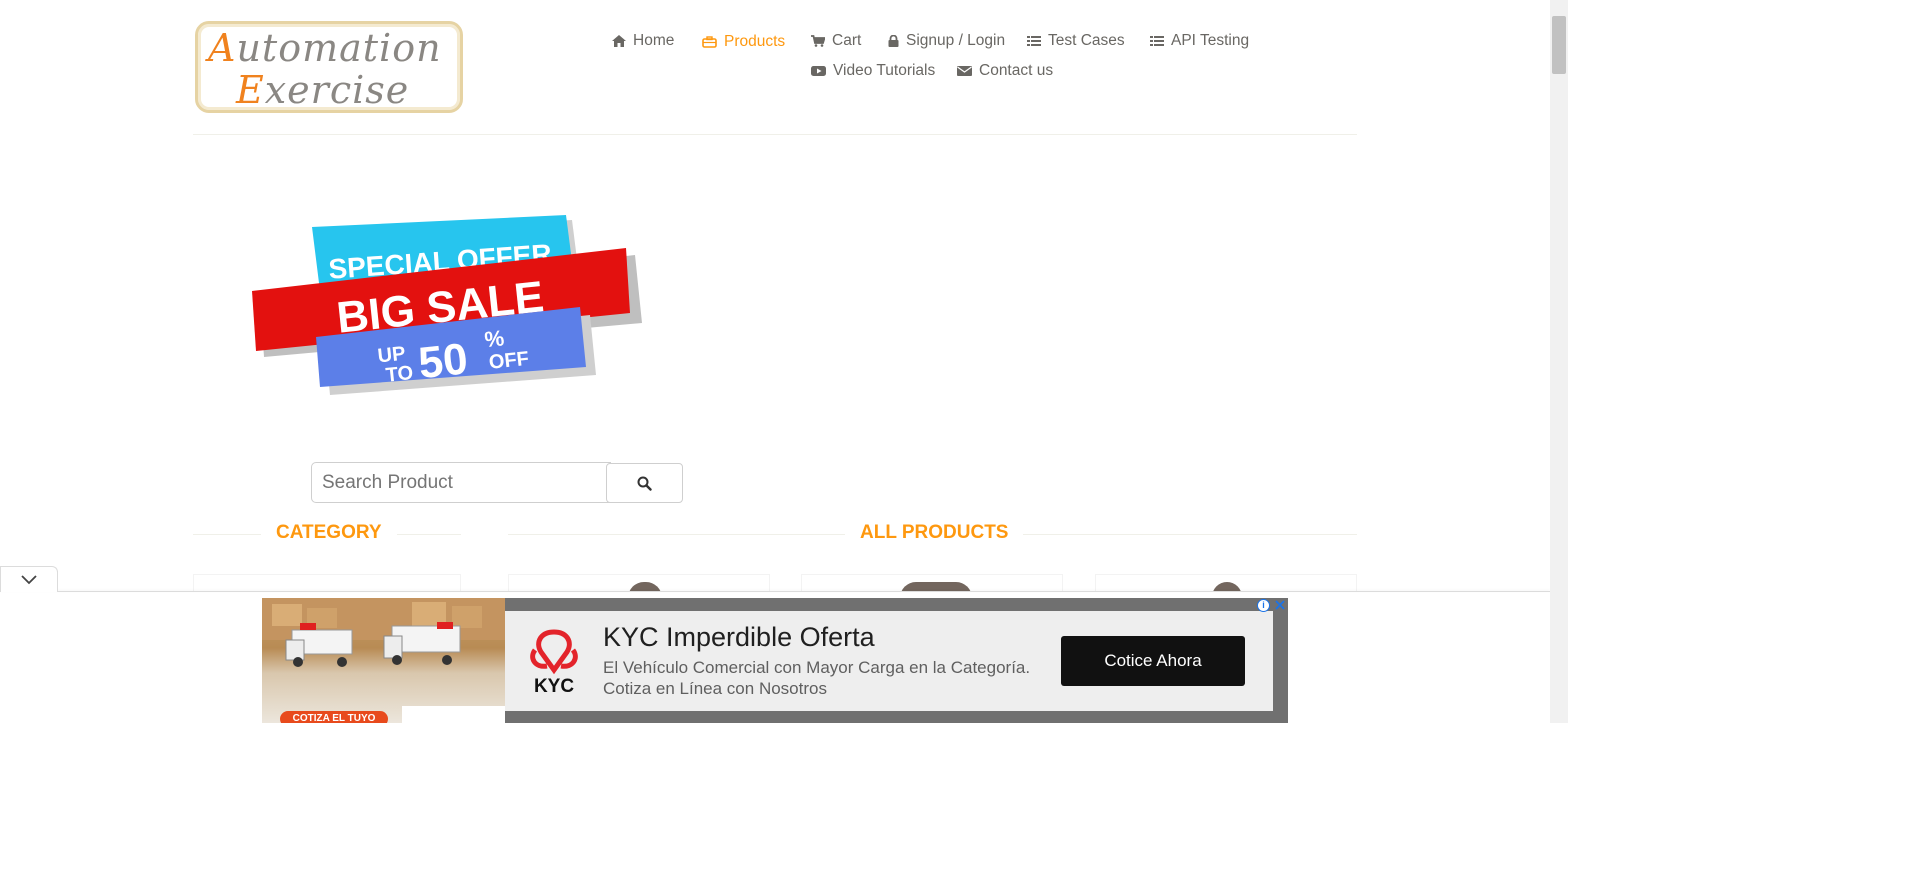 The height and width of the screenshot is (885, 1920). Describe the element at coordinates (1153, 661) in the screenshot. I see `ad-cta-button: Cotice Ahora` at that location.